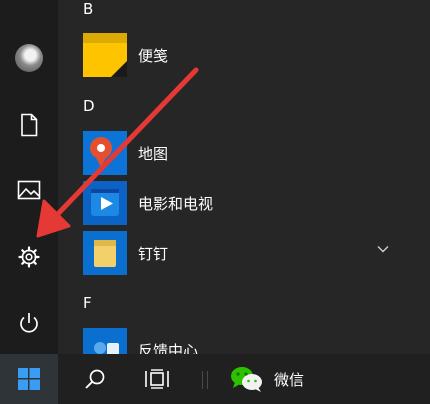 The height and width of the screenshot is (404, 430). I want to click on search-icon, so click(95, 379).